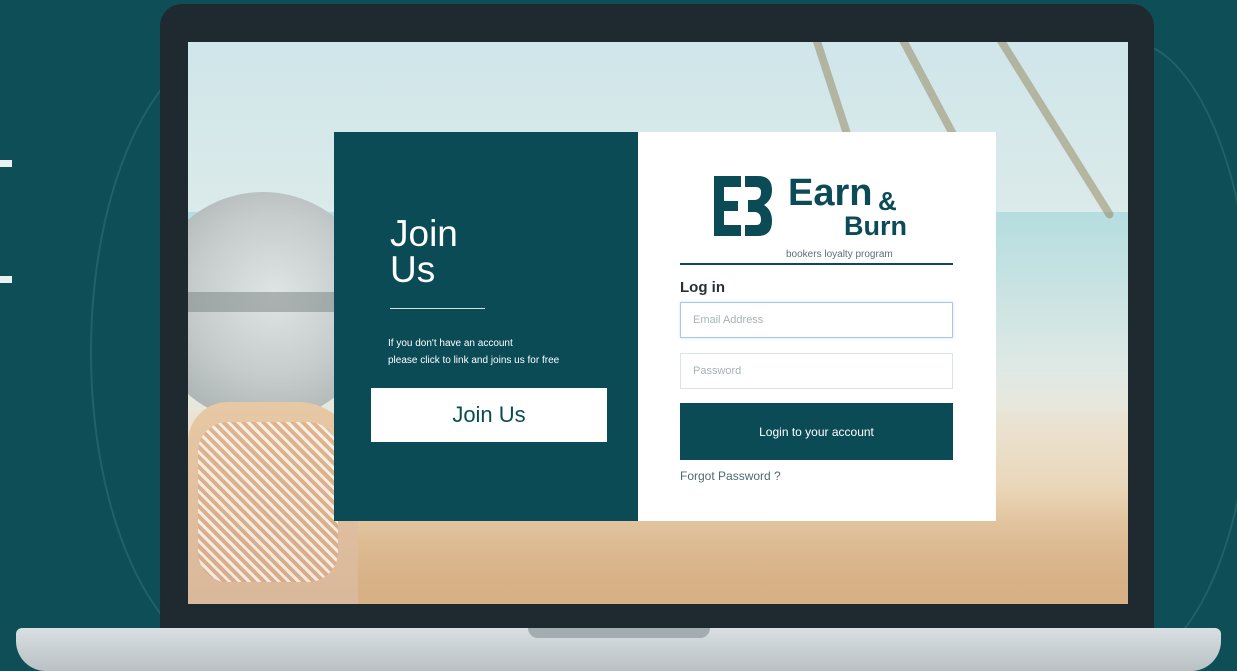 The height and width of the screenshot is (671, 1237). What do you see at coordinates (730, 476) in the screenshot?
I see `forgot-password-link: Forgot Password ?` at bounding box center [730, 476].